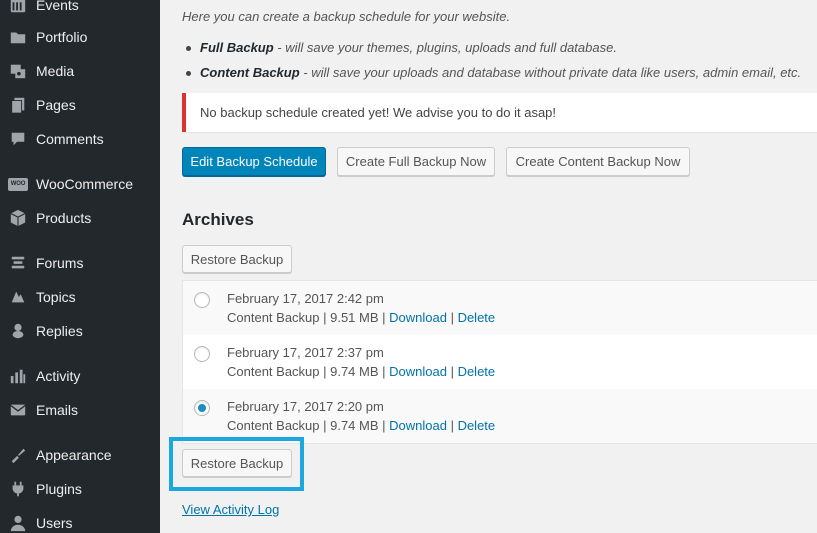  I want to click on sidebar-item-label: Products, so click(64, 218).